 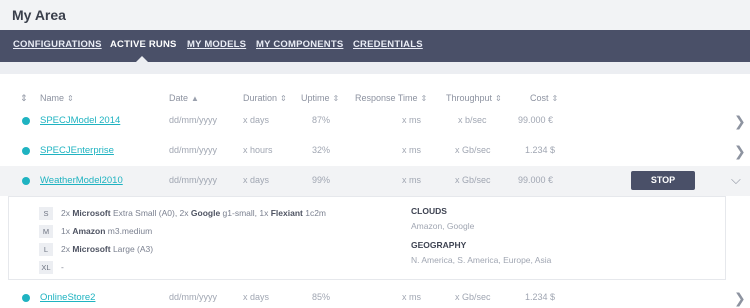 I want to click on column-header-uptime: Uptime ⇕, so click(x=320, y=98).